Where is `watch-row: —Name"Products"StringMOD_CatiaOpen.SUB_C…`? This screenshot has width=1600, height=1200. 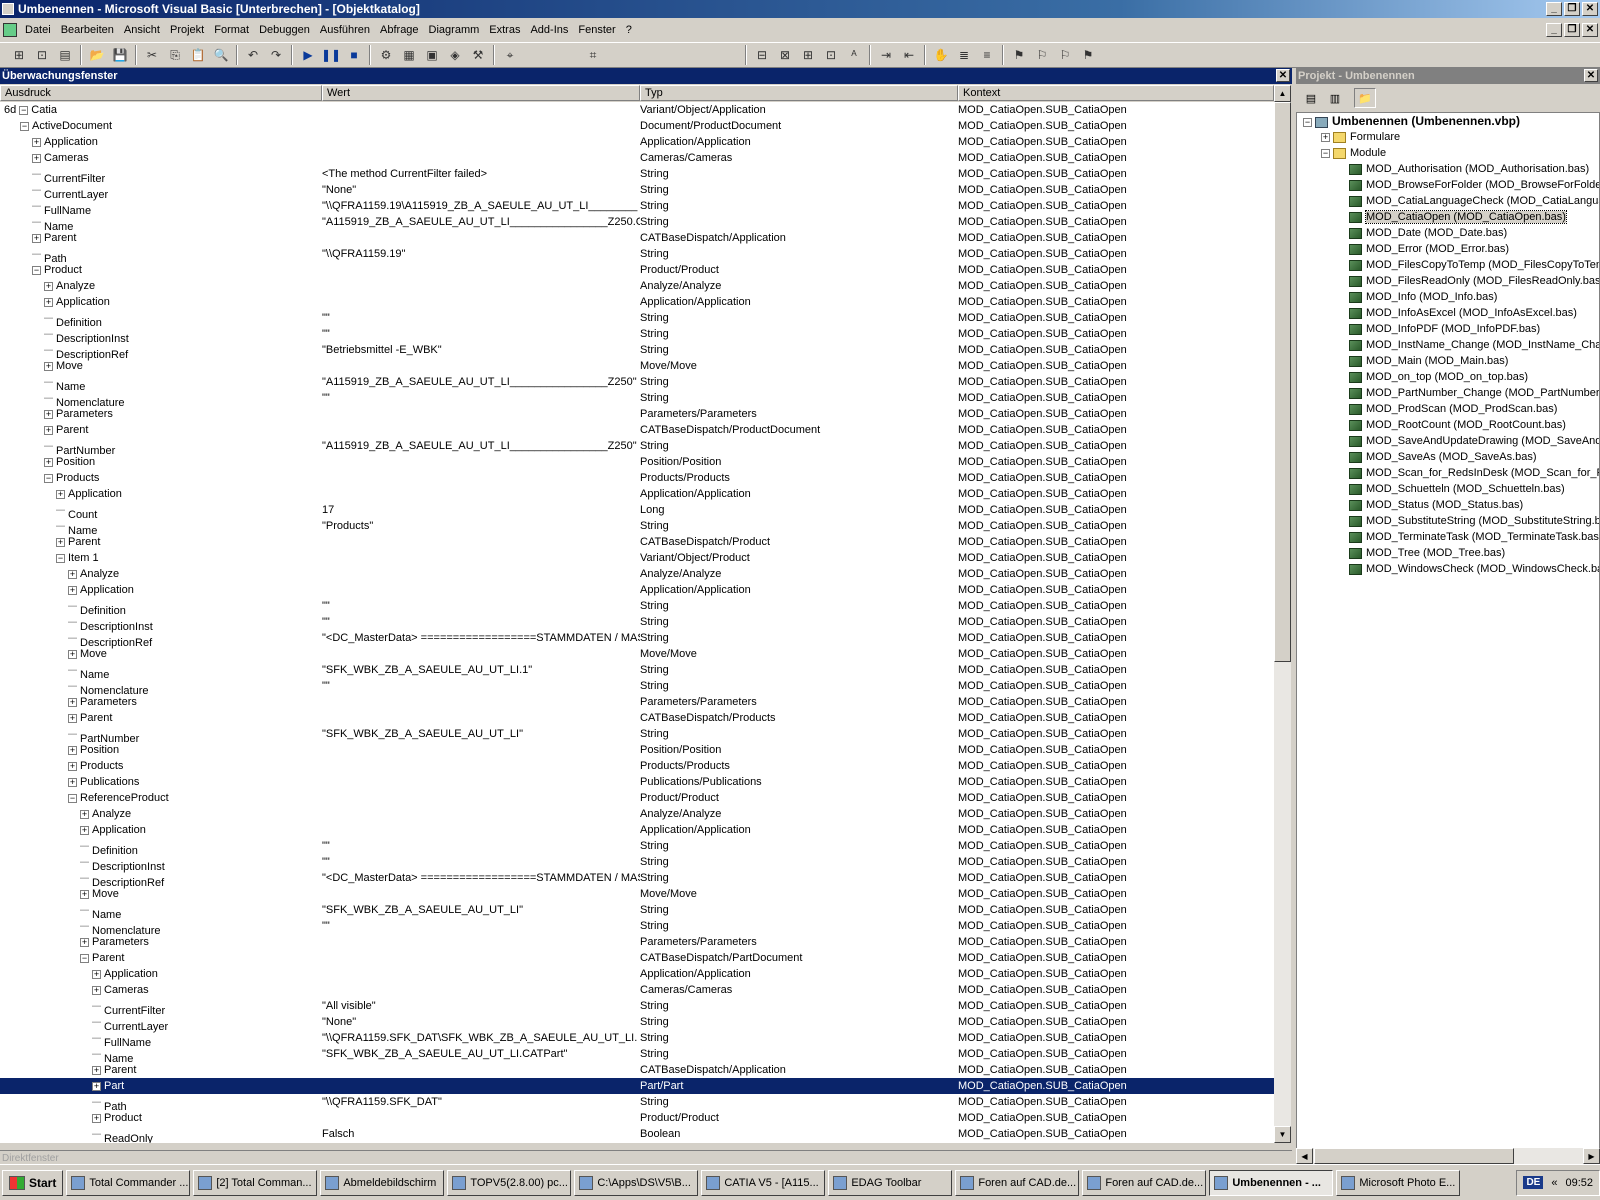
watch-row: —Name"Products"StringMOD_CatiaOpen.SUB_C… is located at coordinates (637, 527).